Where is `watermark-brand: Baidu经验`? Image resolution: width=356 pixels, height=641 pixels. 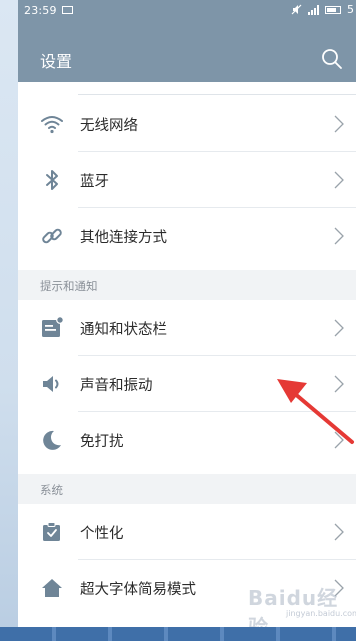
watermark-brand: Baidu经验 is located at coordinates (293, 606).